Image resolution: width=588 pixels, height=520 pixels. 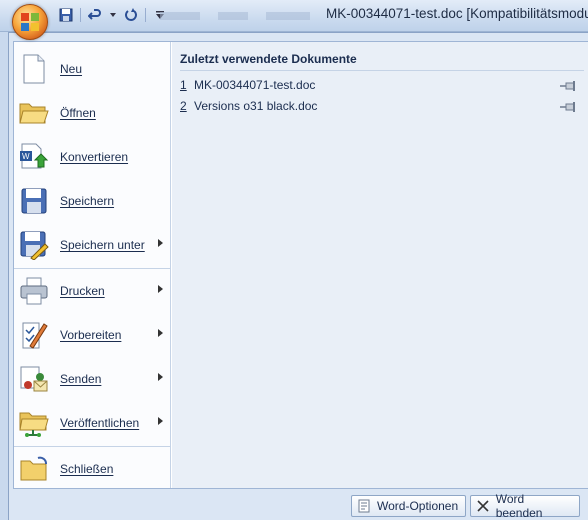 I want to click on new-document-icon, so click(x=34, y=69).